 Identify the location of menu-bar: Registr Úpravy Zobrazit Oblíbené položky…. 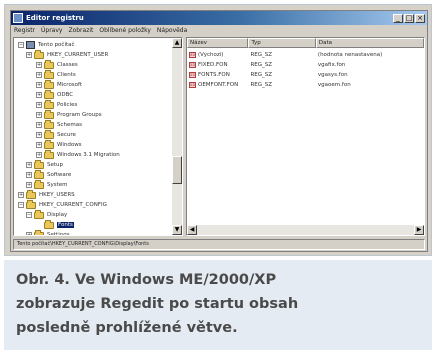
(219, 30).